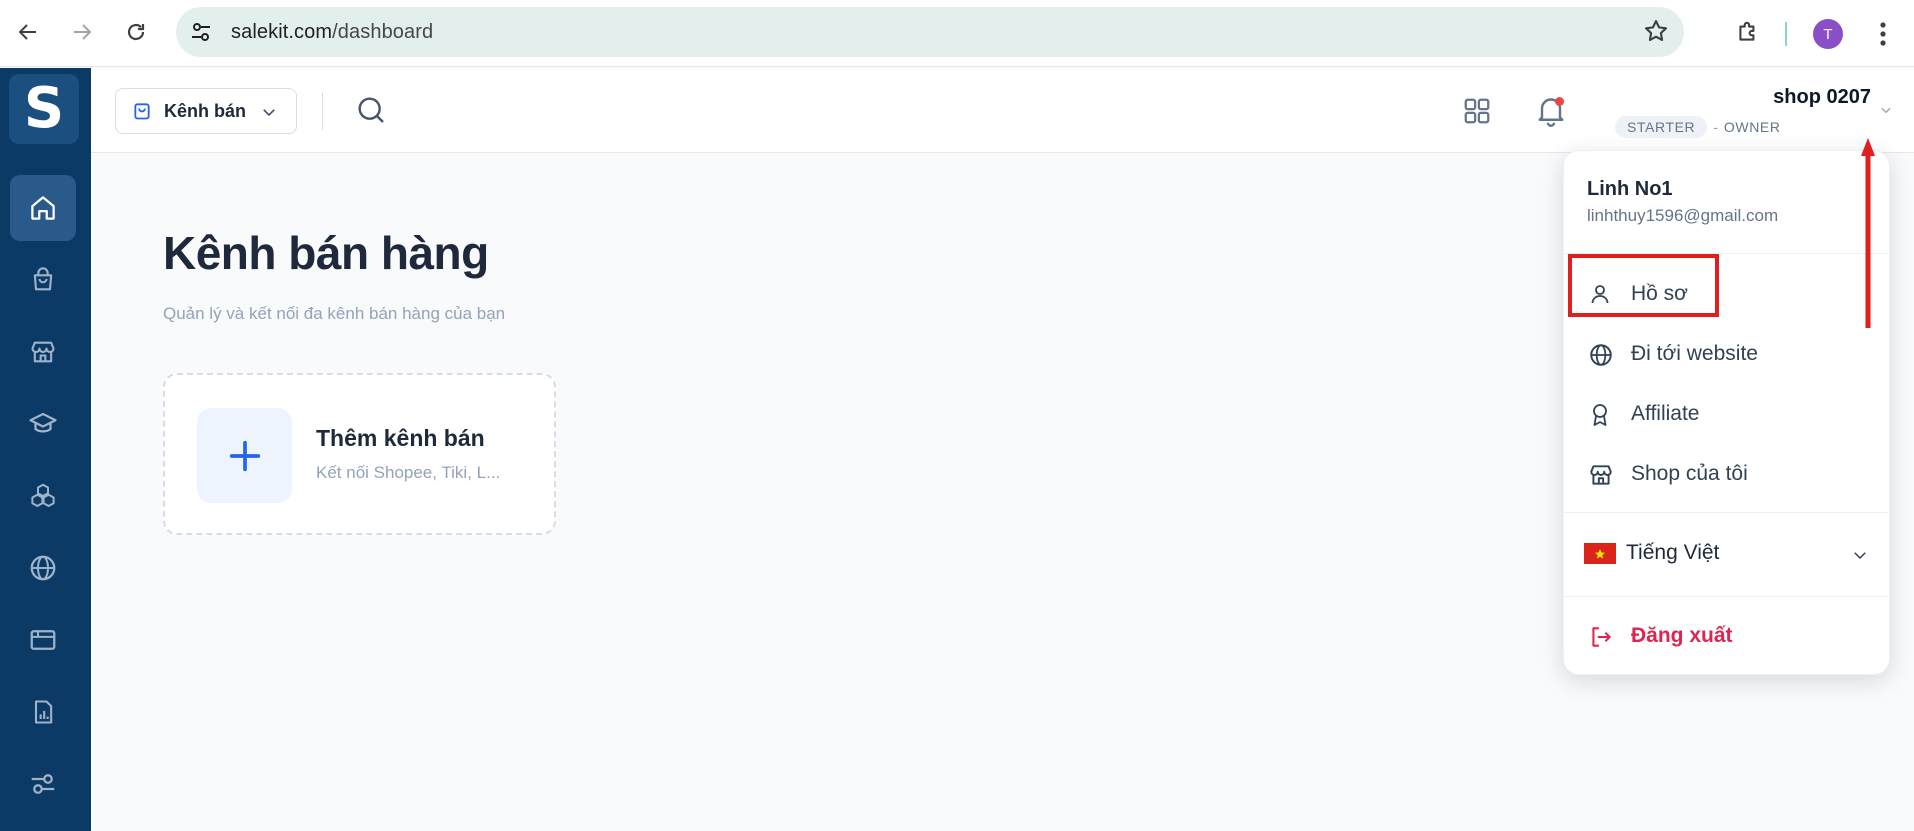 This screenshot has width=1914, height=831. I want to click on settings-sliders-icon, so click(43, 784).